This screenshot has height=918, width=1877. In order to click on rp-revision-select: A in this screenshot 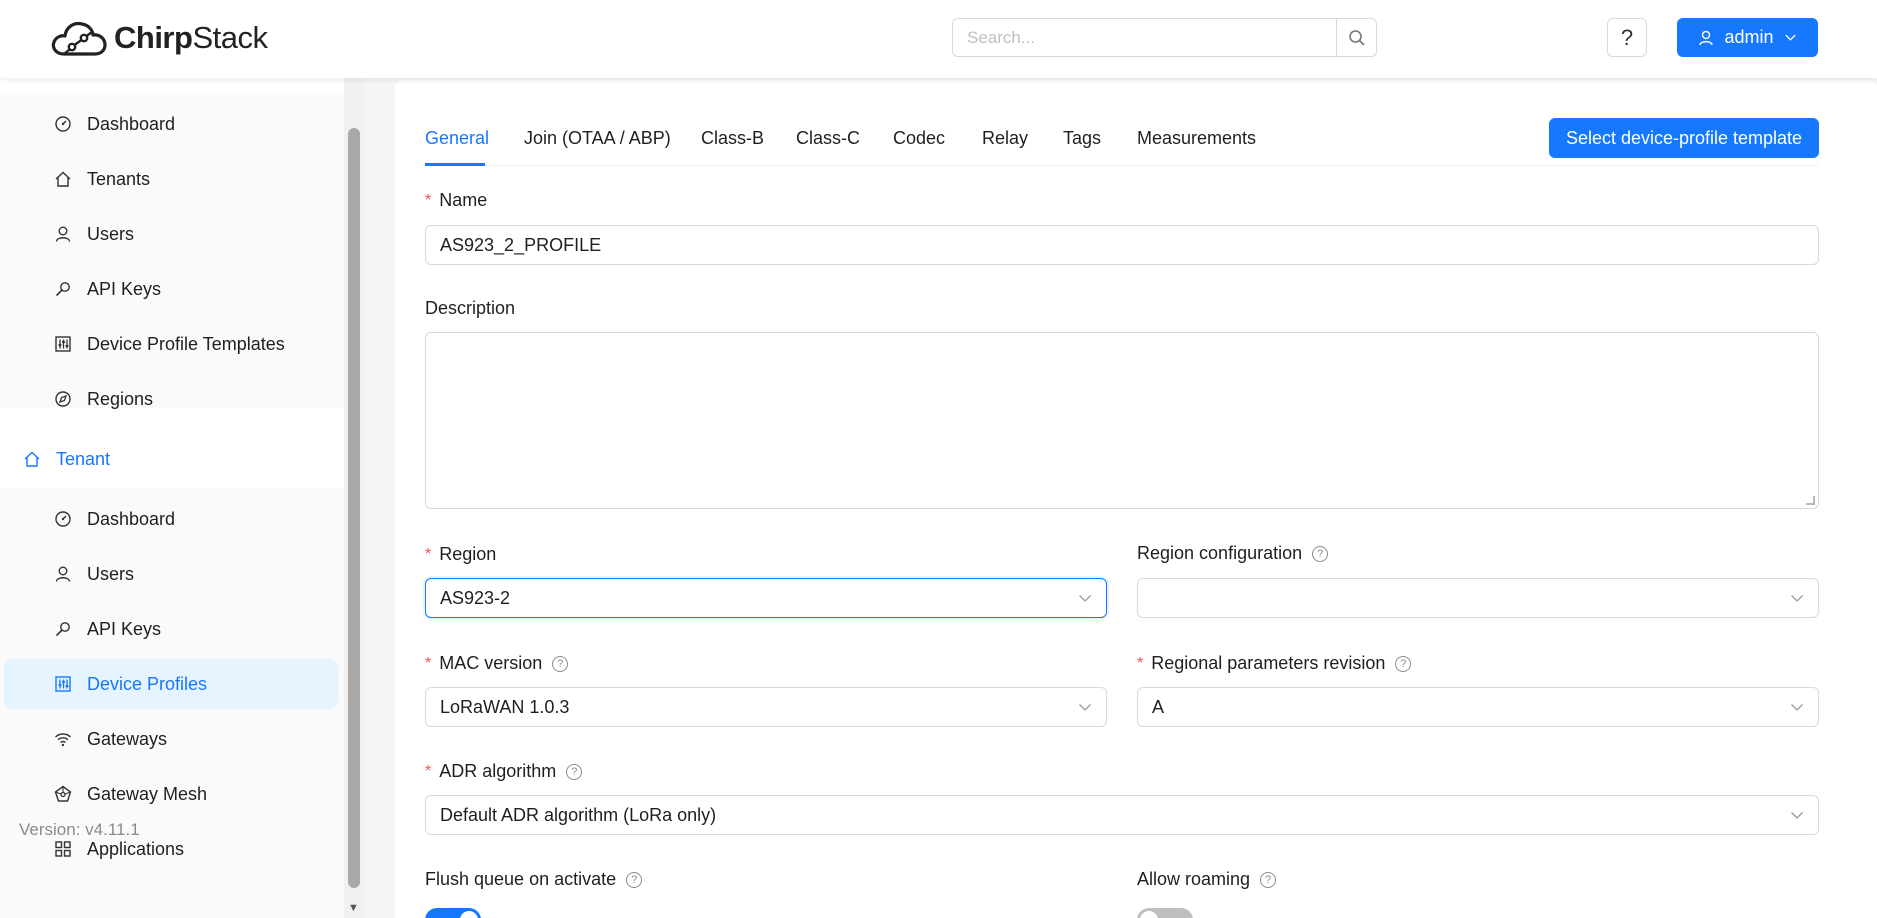, I will do `click(1478, 707)`.